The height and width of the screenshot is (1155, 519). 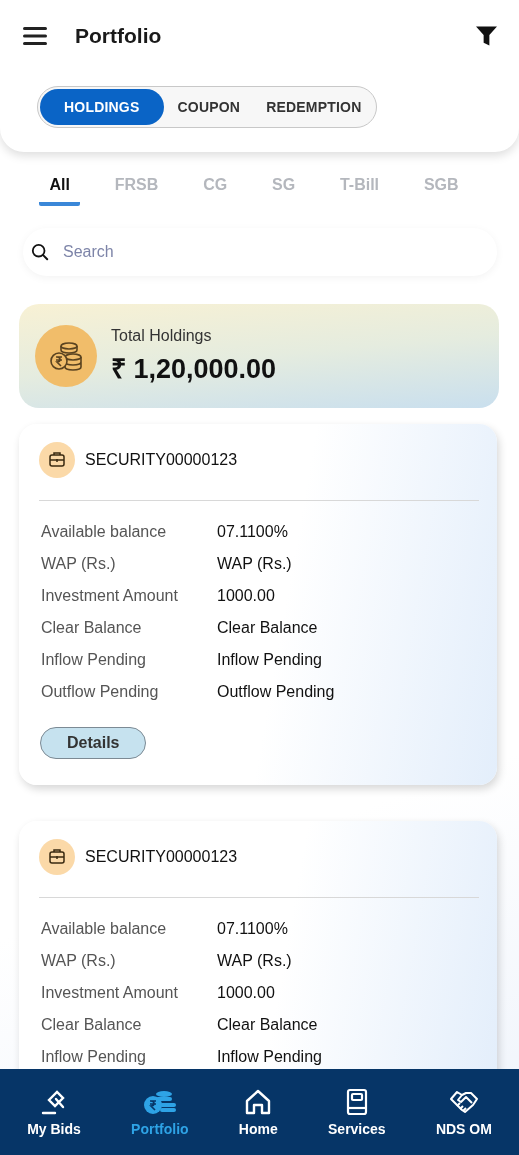 I want to click on menu-icon, so click(x=35, y=36).